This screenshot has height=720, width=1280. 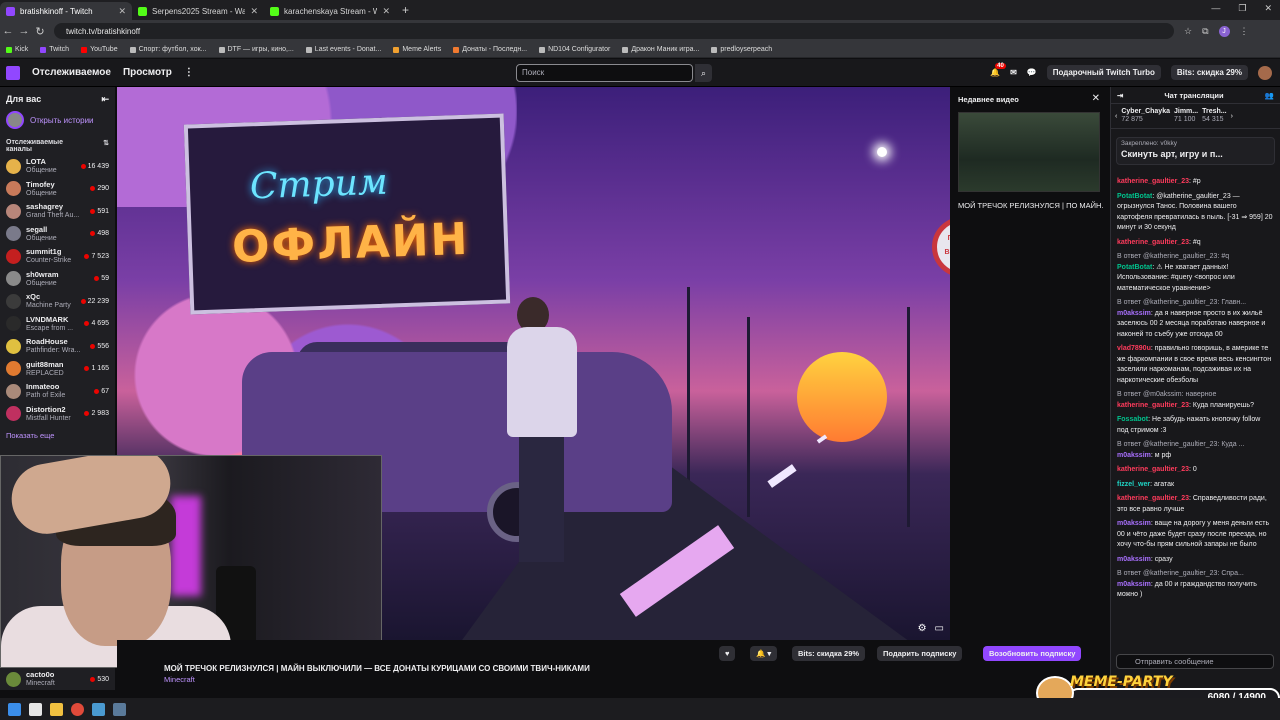 I want to click on bookmark-item: YouTube, so click(x=99, y=49).